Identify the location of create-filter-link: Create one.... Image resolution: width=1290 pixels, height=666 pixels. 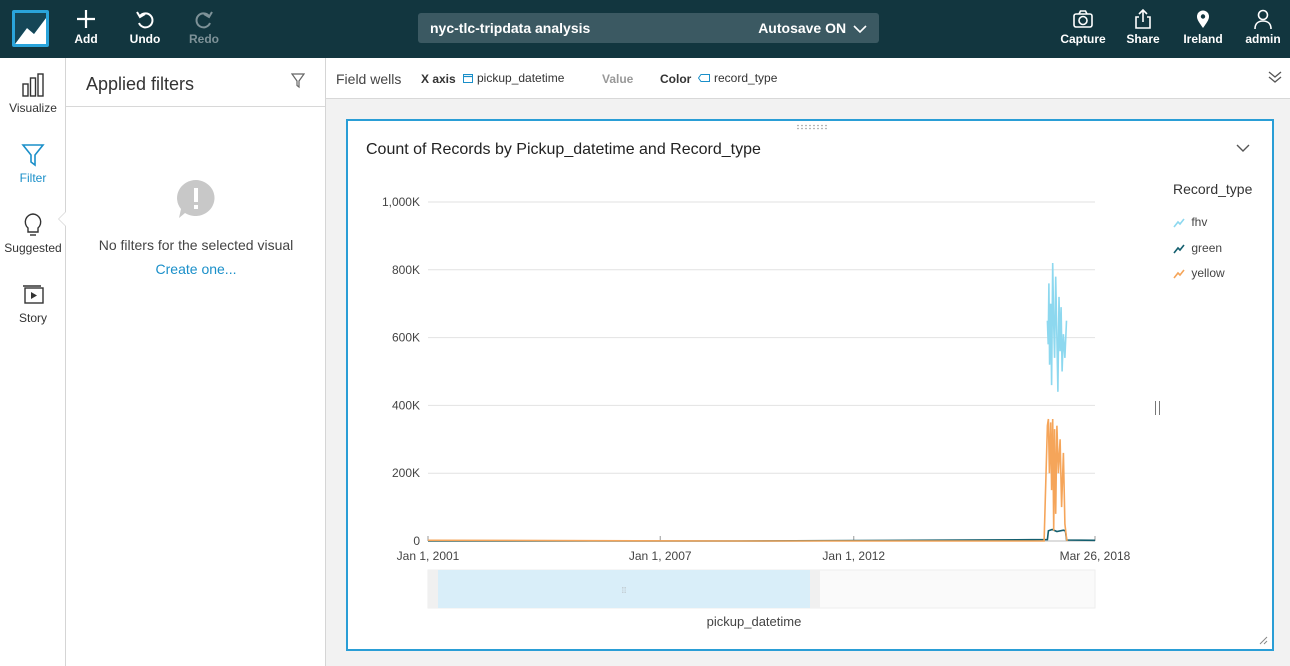
(196, 269).